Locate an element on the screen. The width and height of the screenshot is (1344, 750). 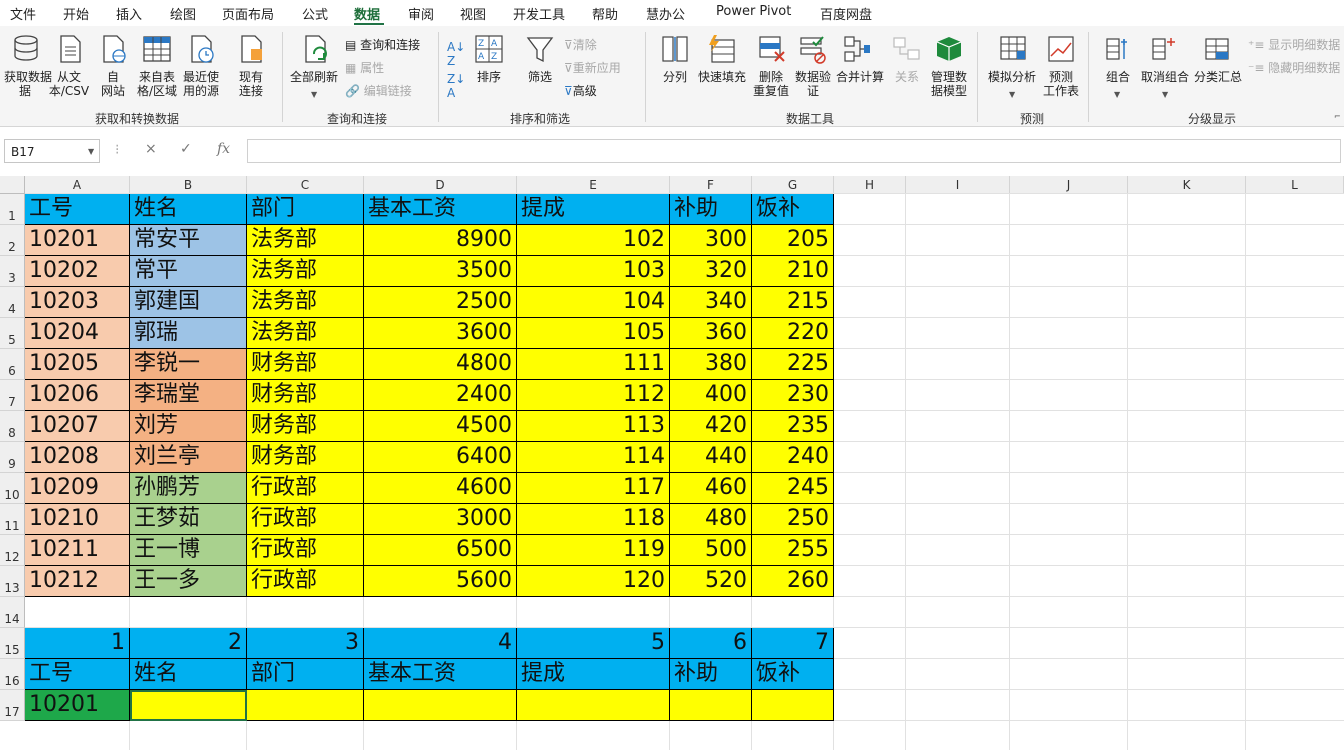
cell-d17 is located at coordinates (440, 705).